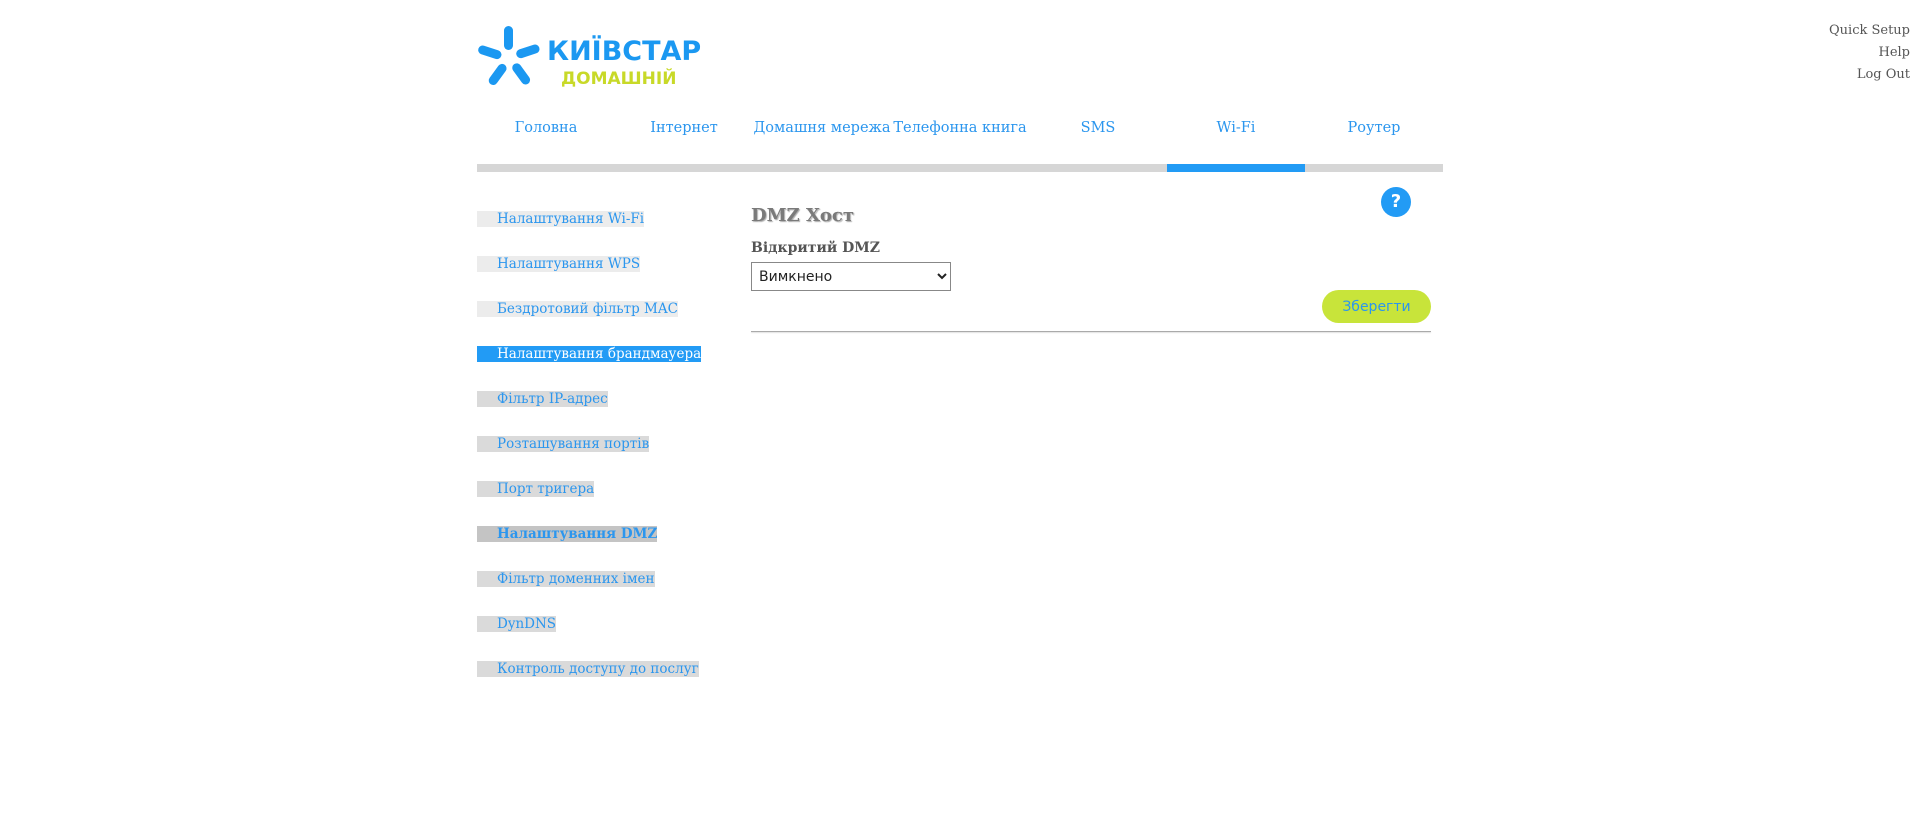  Describe the element at coordinates (960, 137) in the screenshot. I see `tab-phonebook: Телефонна книга` at that location.